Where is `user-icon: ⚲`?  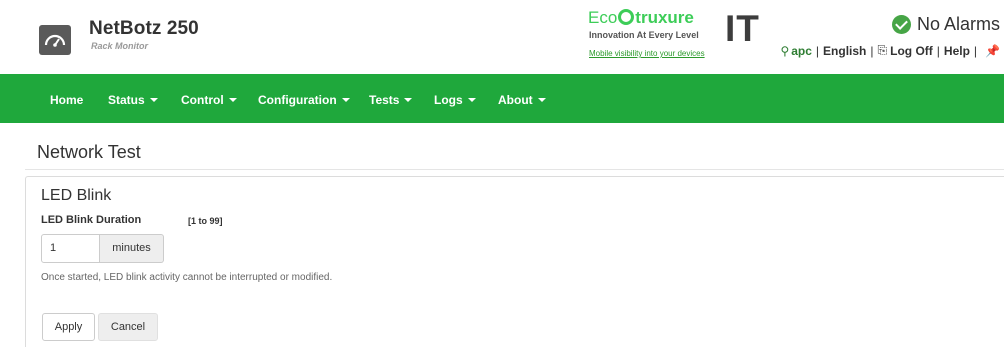 user-icon: ⚲ is located at coordinates (785, 50).